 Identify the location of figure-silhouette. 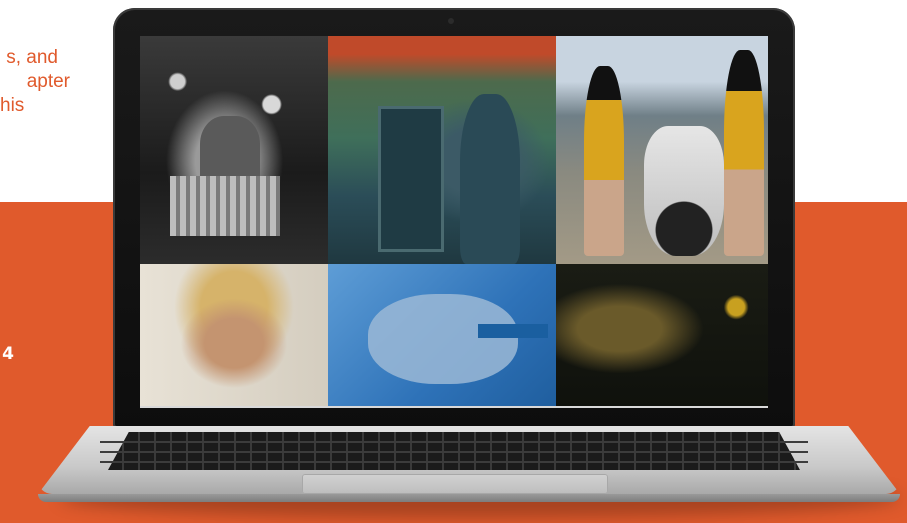
(490, 179).